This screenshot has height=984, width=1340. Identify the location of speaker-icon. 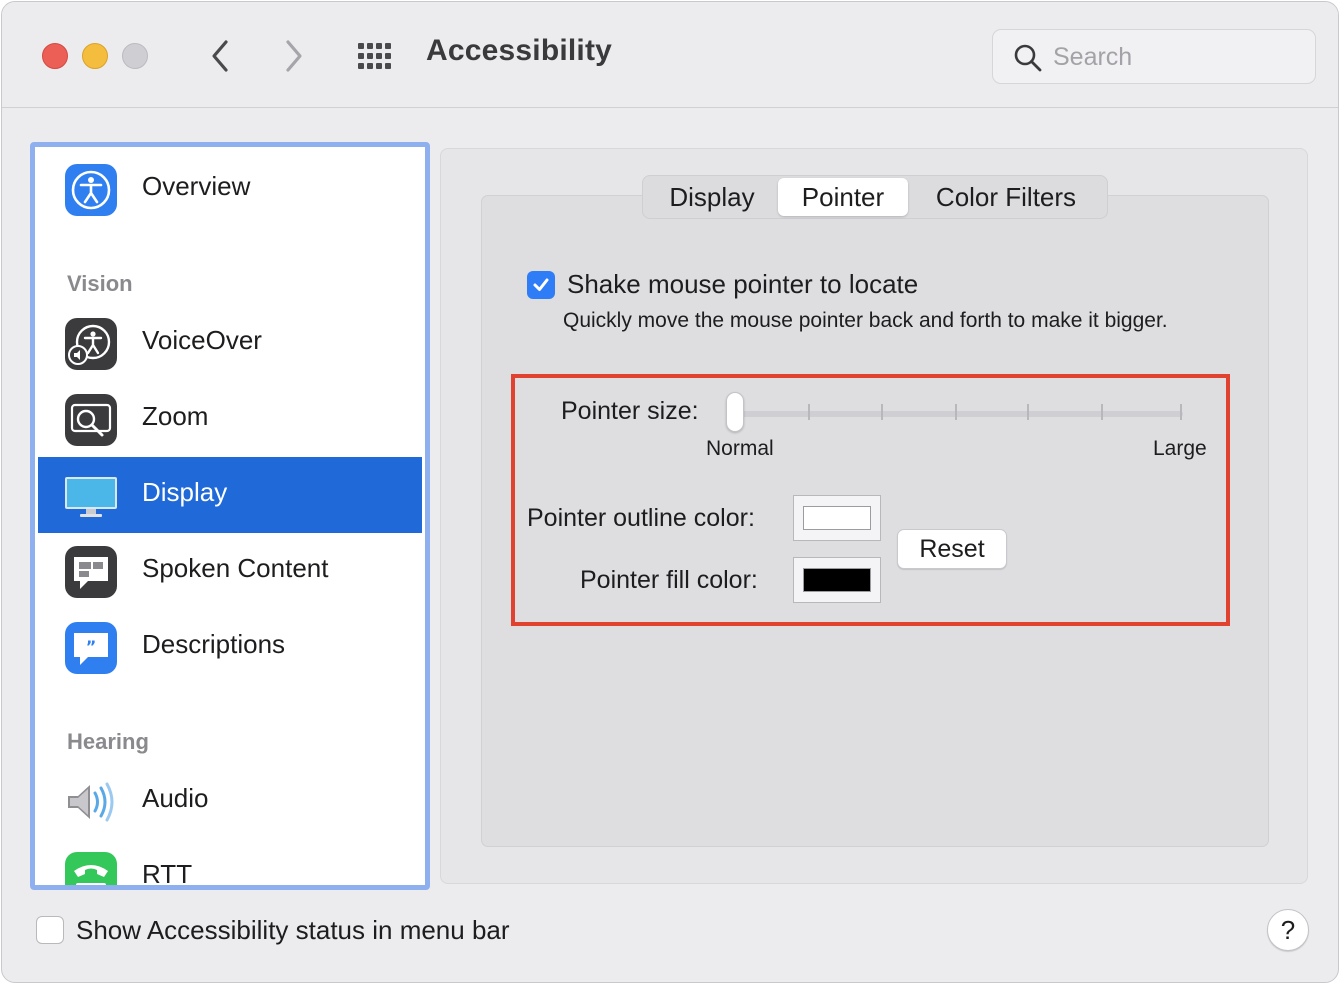
(91, 802).